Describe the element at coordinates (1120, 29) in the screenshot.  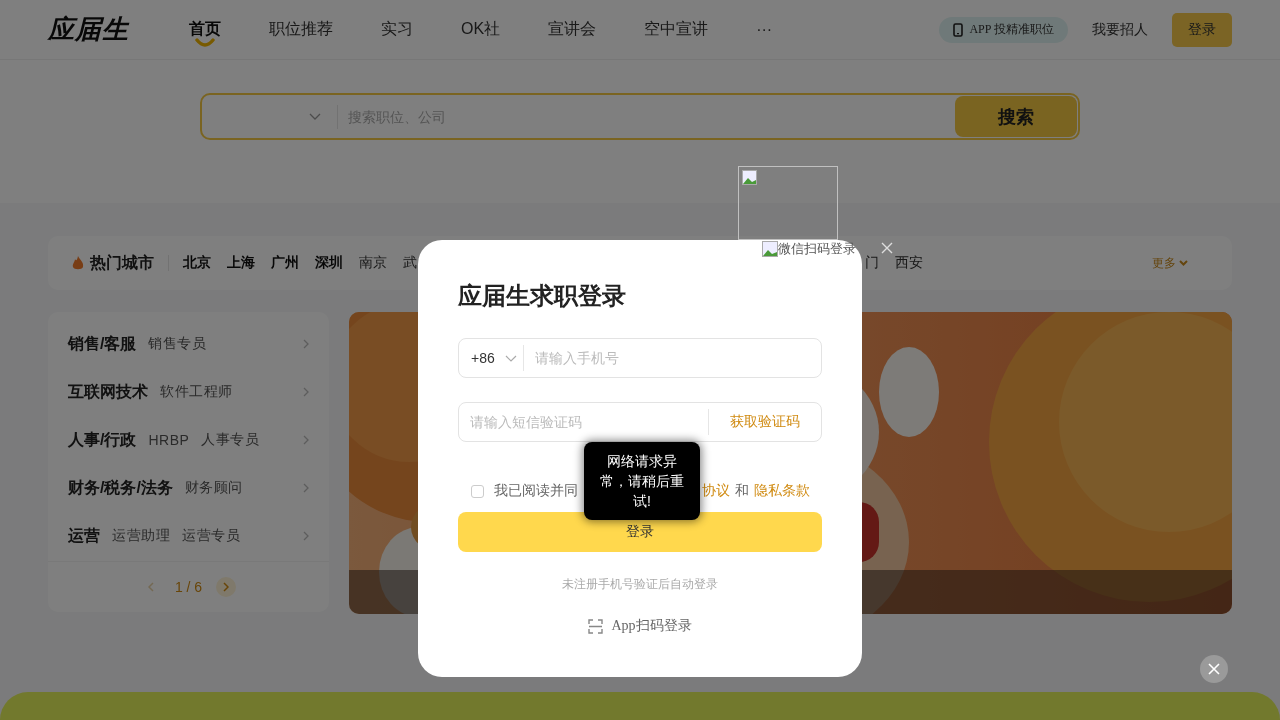
I see `recruit-link: 我要招人` at that location.